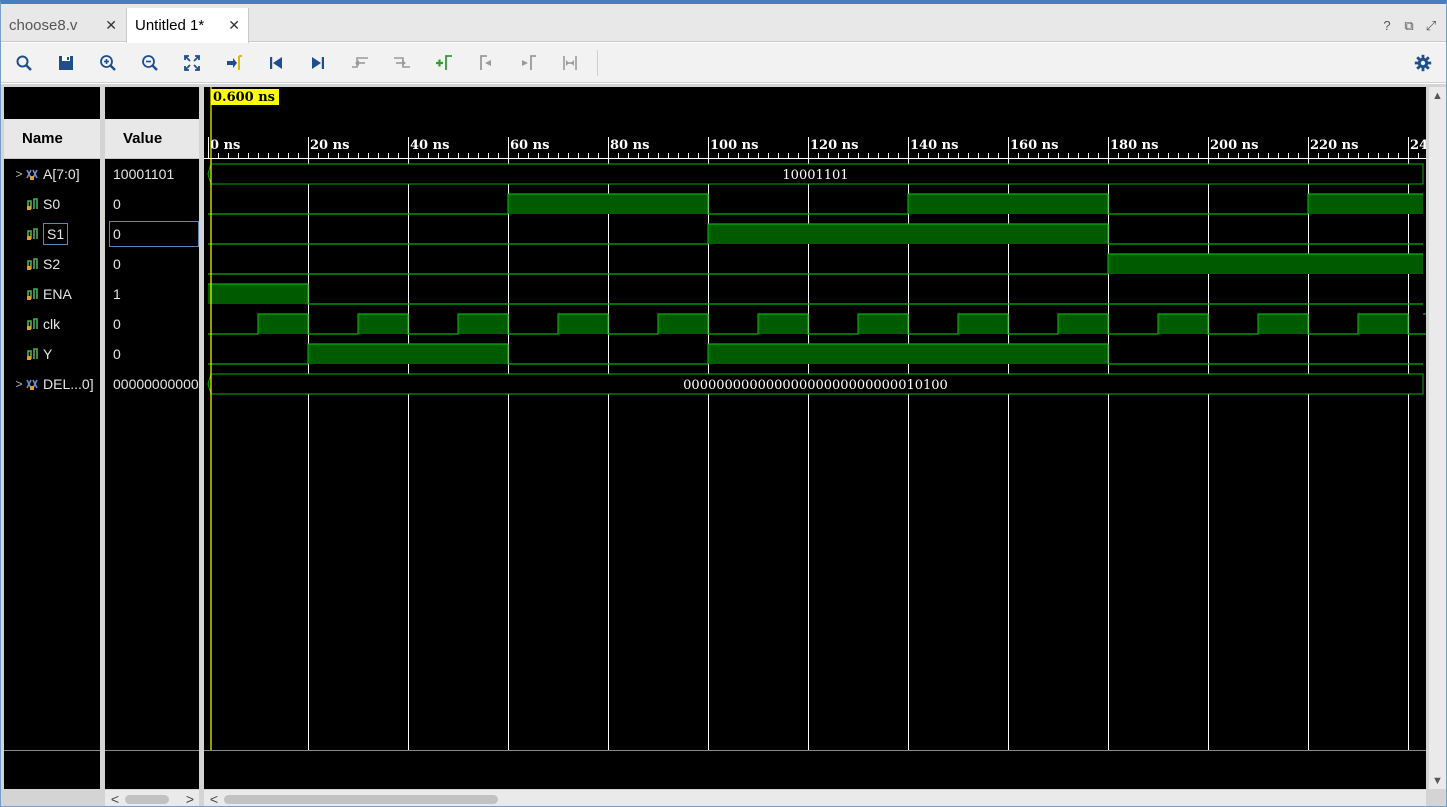 This screenshot has height=807, width=1447. Describe the element at coordinates (1034, 145) in the screenshot. I see `time-tick-label: 160 ns` at that location.